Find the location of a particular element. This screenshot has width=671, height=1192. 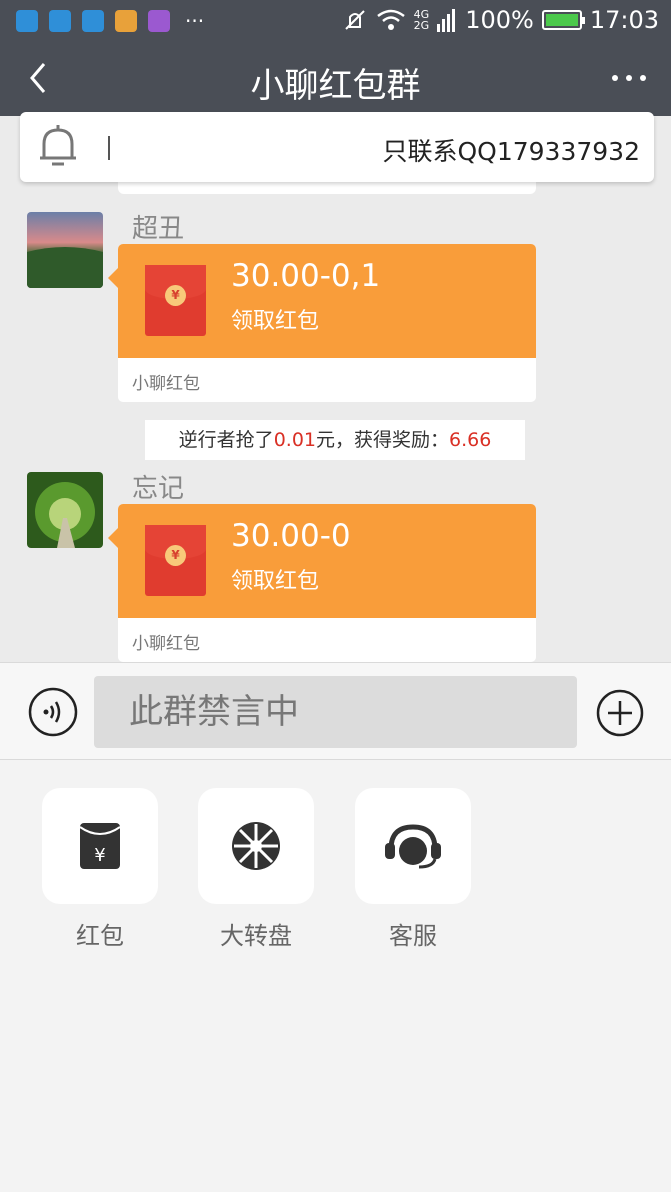

title-bar: 小聊红包群 is located at coordinates (335, 80).